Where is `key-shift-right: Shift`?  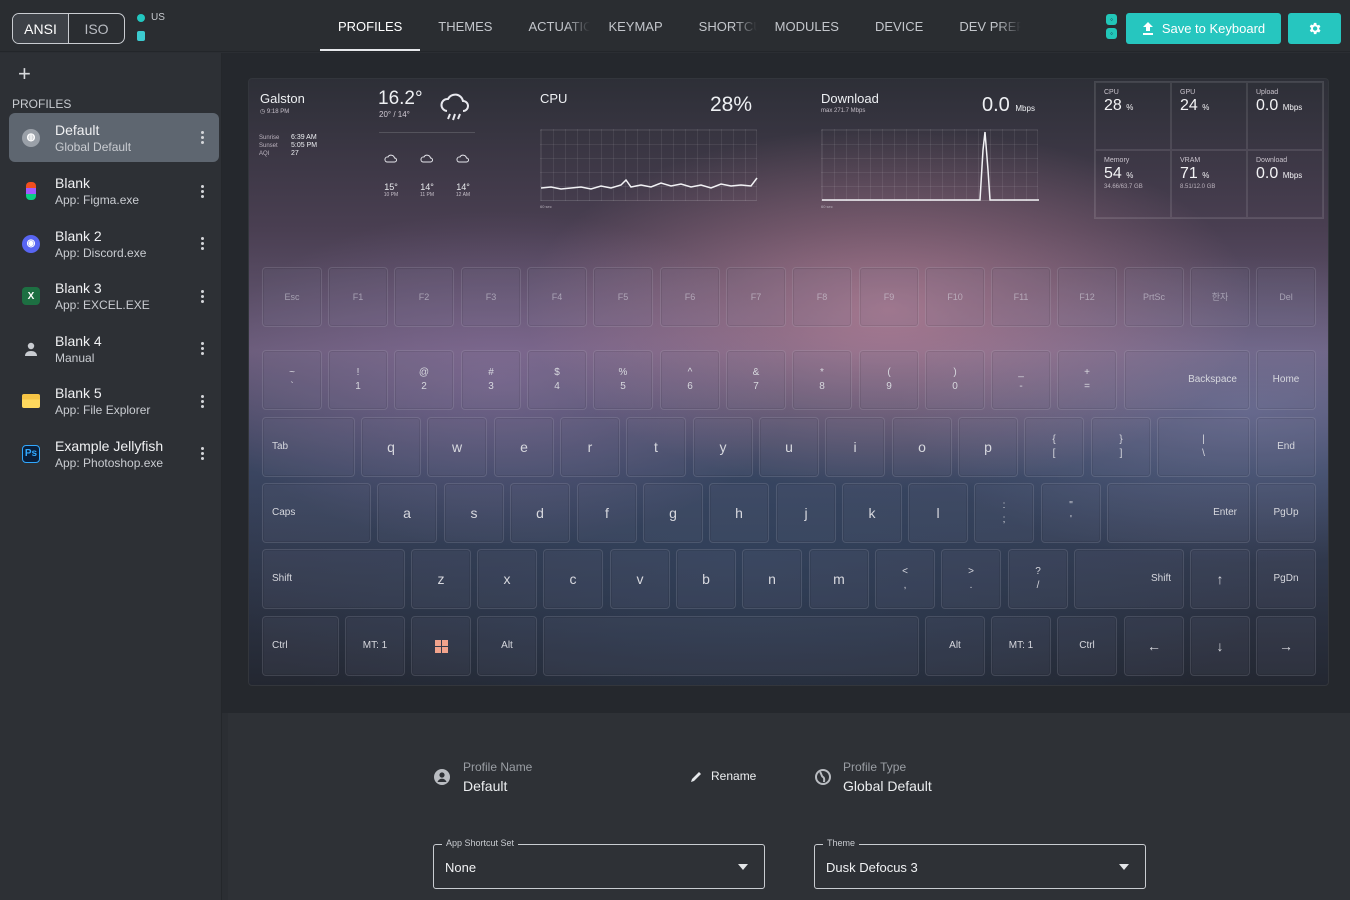
key-shift-right: Shift is located at coordinates (1129, 579).